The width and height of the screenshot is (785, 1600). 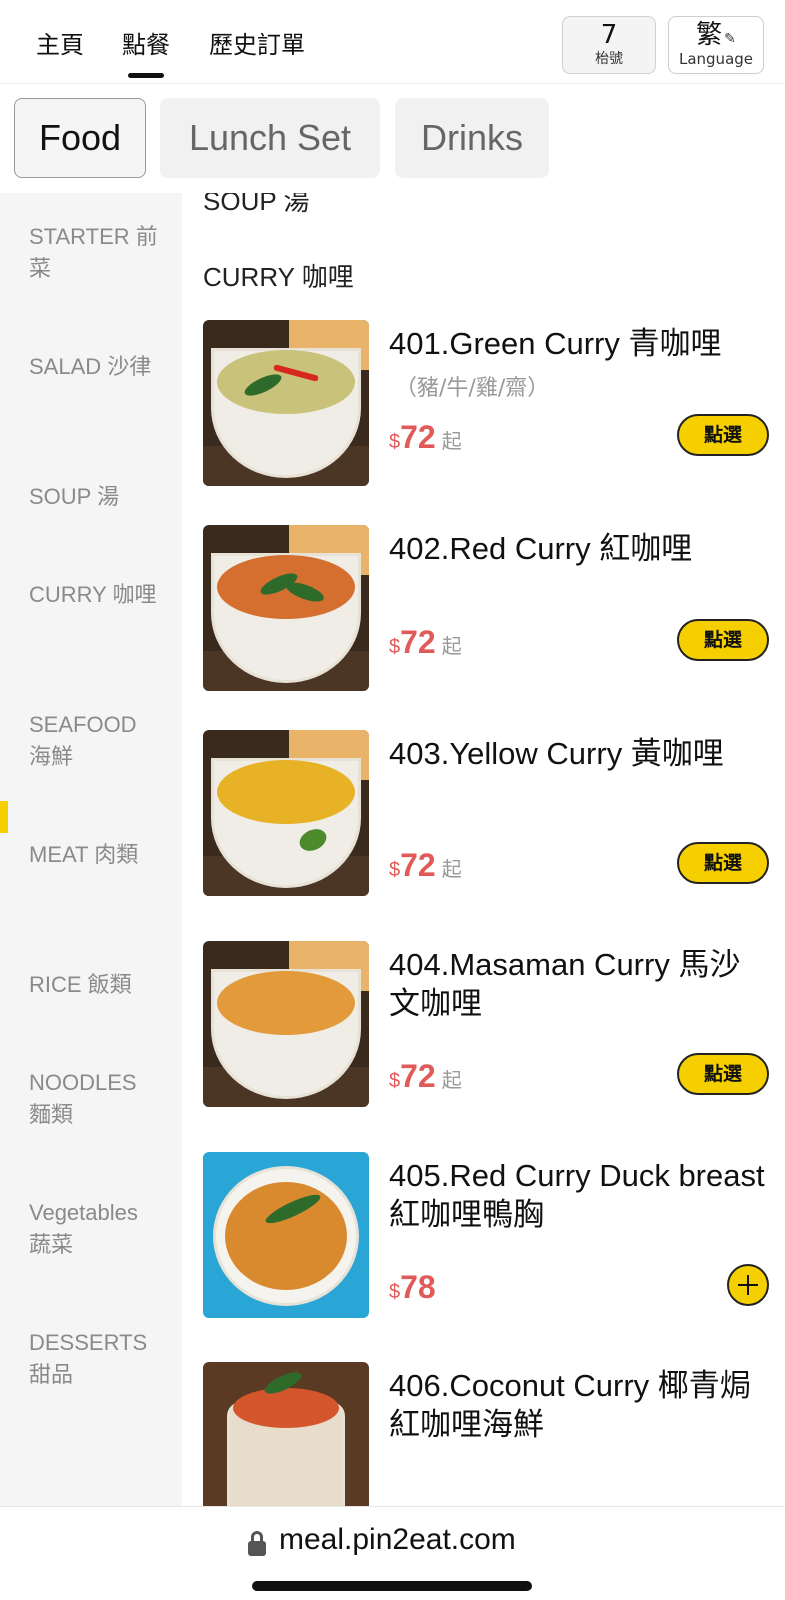 What do you see at coordinates (541, 548) in the screenshot?
I see `dish-name: 402.Red Curry 紅咖哩` at bounding box center [541, 548].